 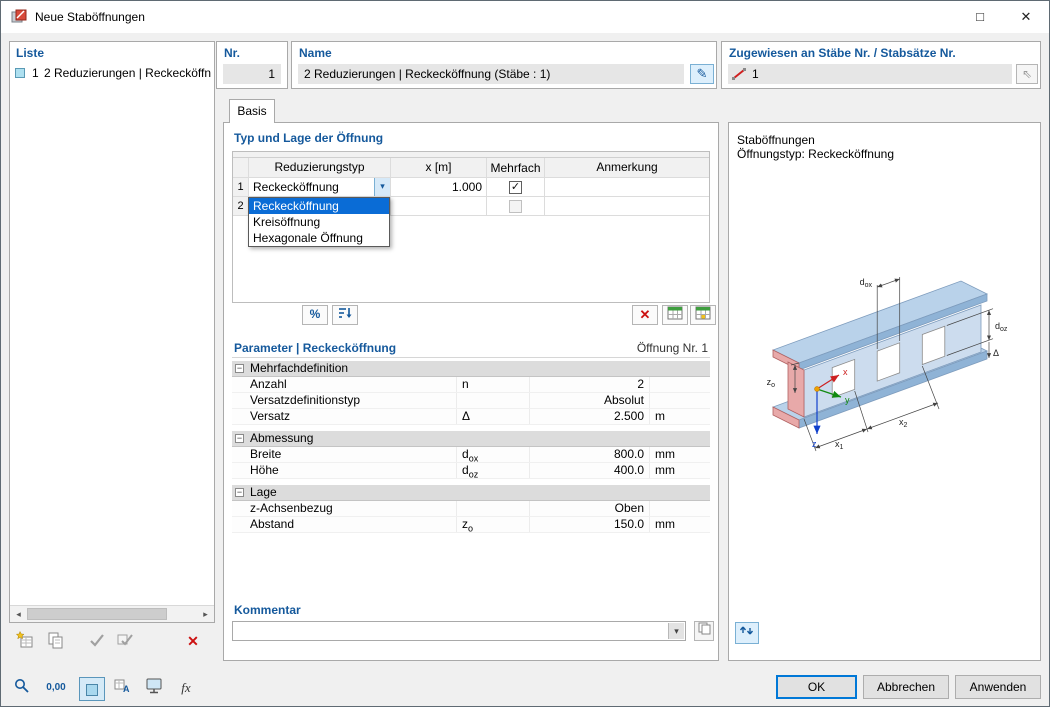 I want to click on close-button: ✕, so click(x=1026, y=17).